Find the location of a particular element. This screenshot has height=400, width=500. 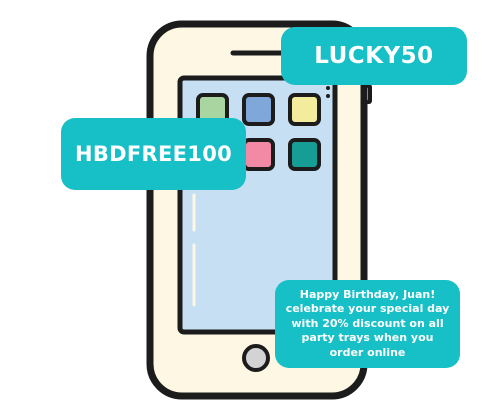

blue-app-icon is located at coordinates (258, 109).